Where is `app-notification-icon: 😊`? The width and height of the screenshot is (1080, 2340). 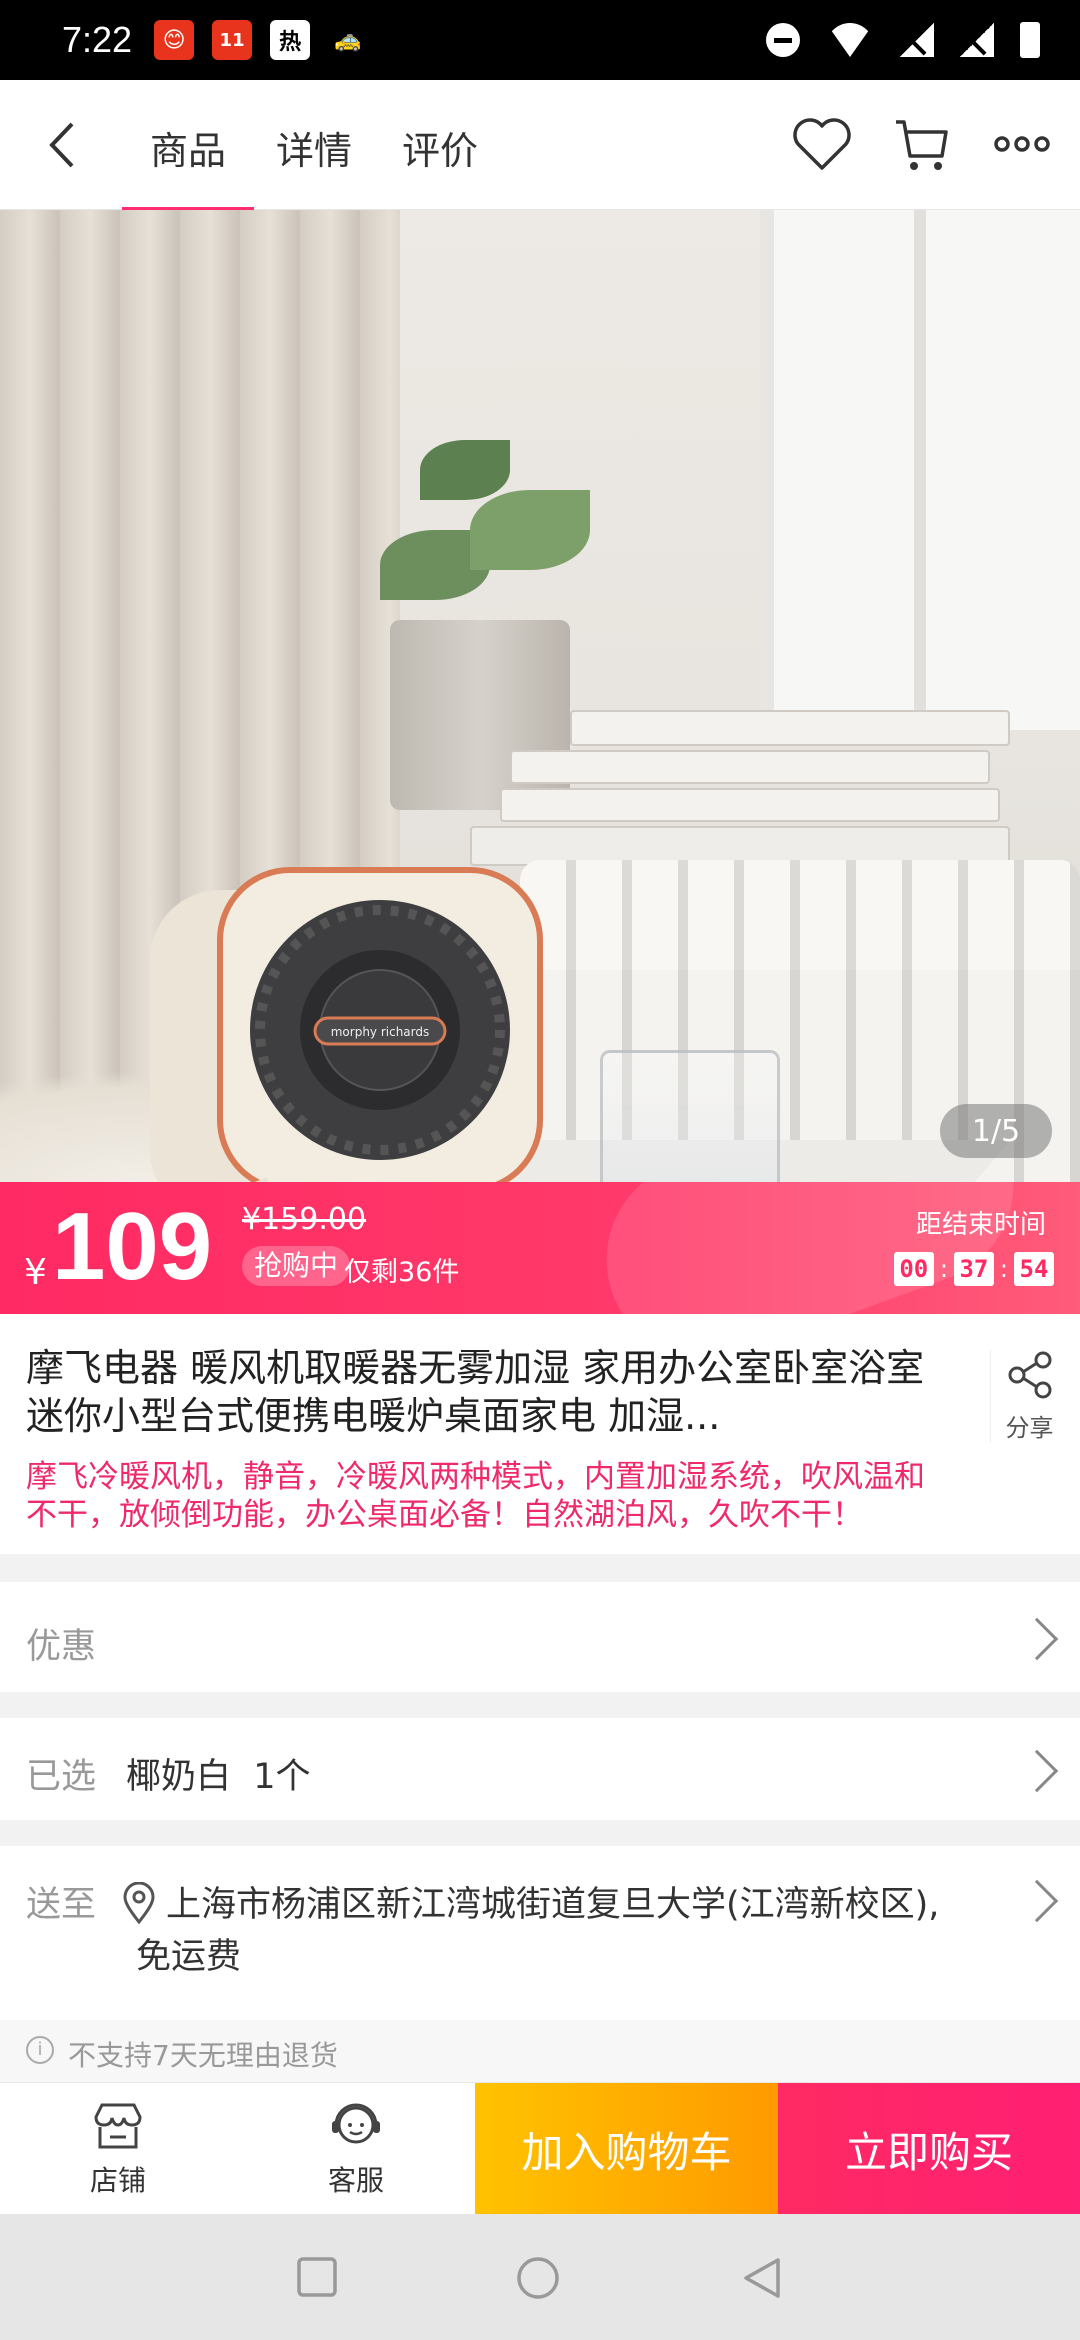
app-notification-icon: 😊 is located at coordinates (174, 40).